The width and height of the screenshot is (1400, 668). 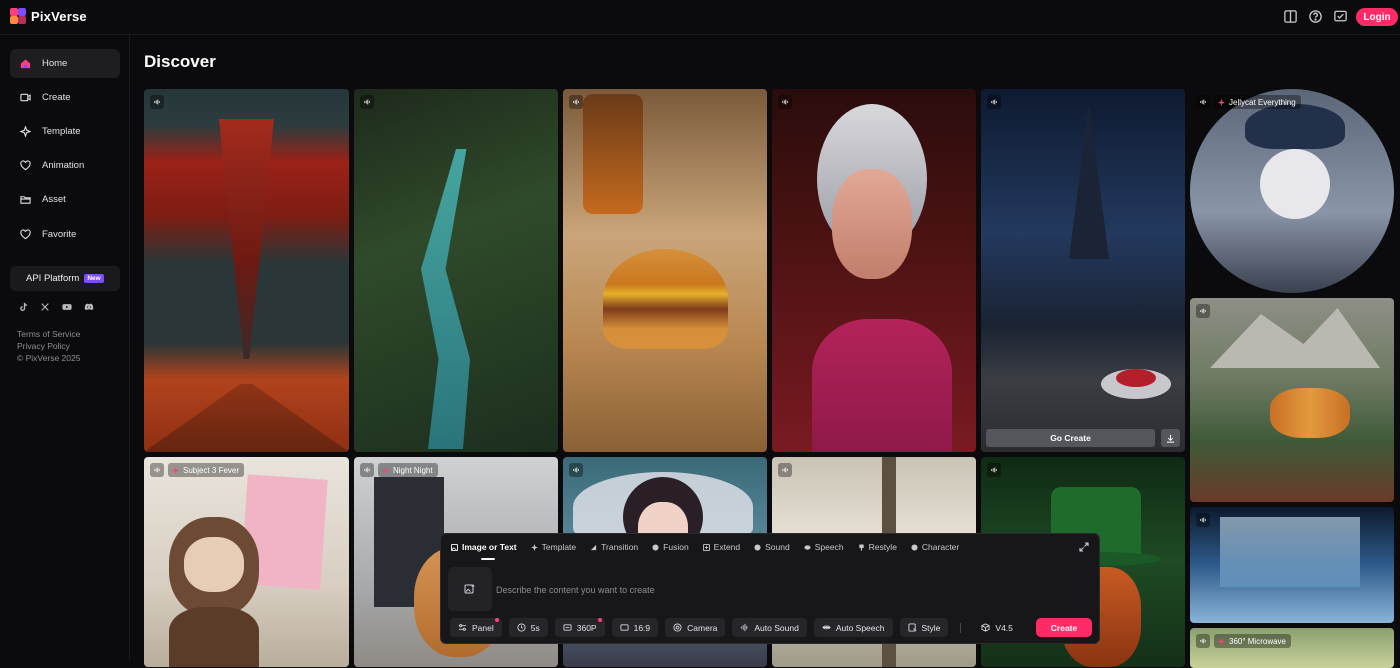 I want to click on sound-wave-icon, so click(x=744, y=627).